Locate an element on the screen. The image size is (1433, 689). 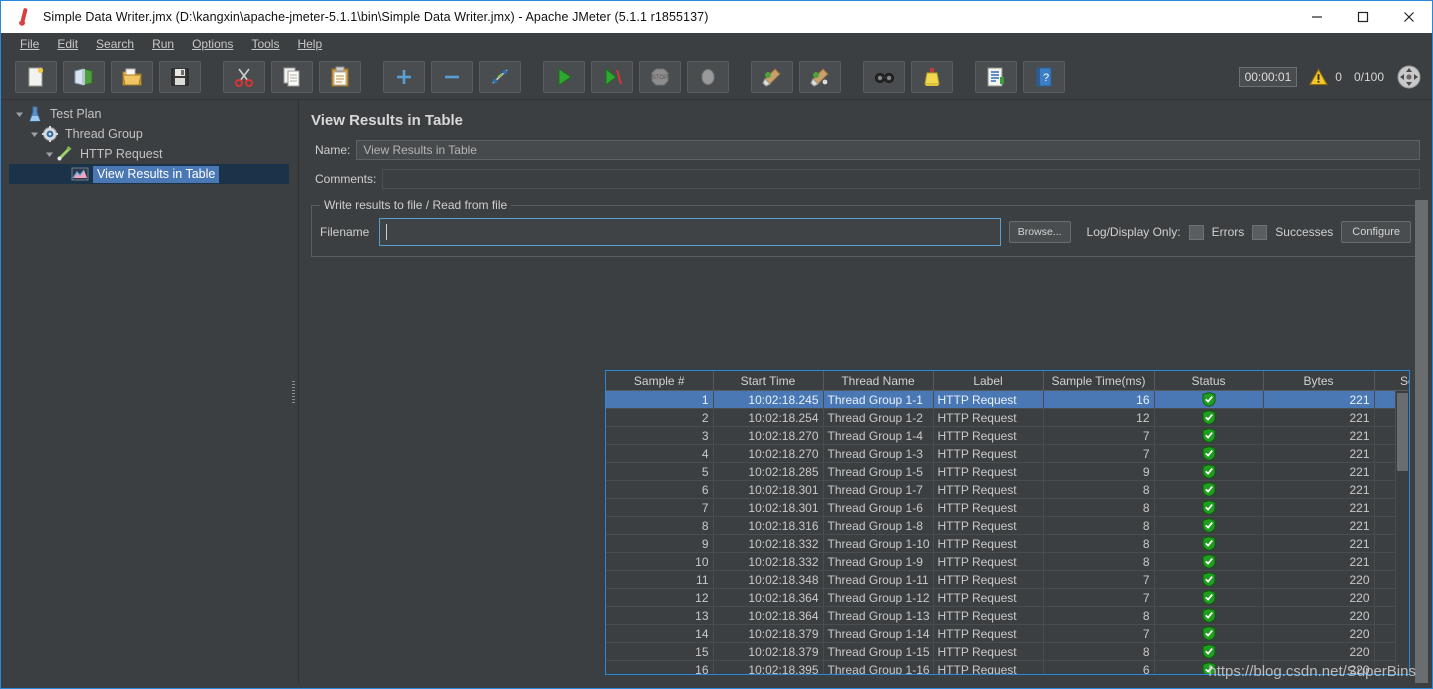
pane-scrollbar-thumb is located at coordinates (1421, 441).